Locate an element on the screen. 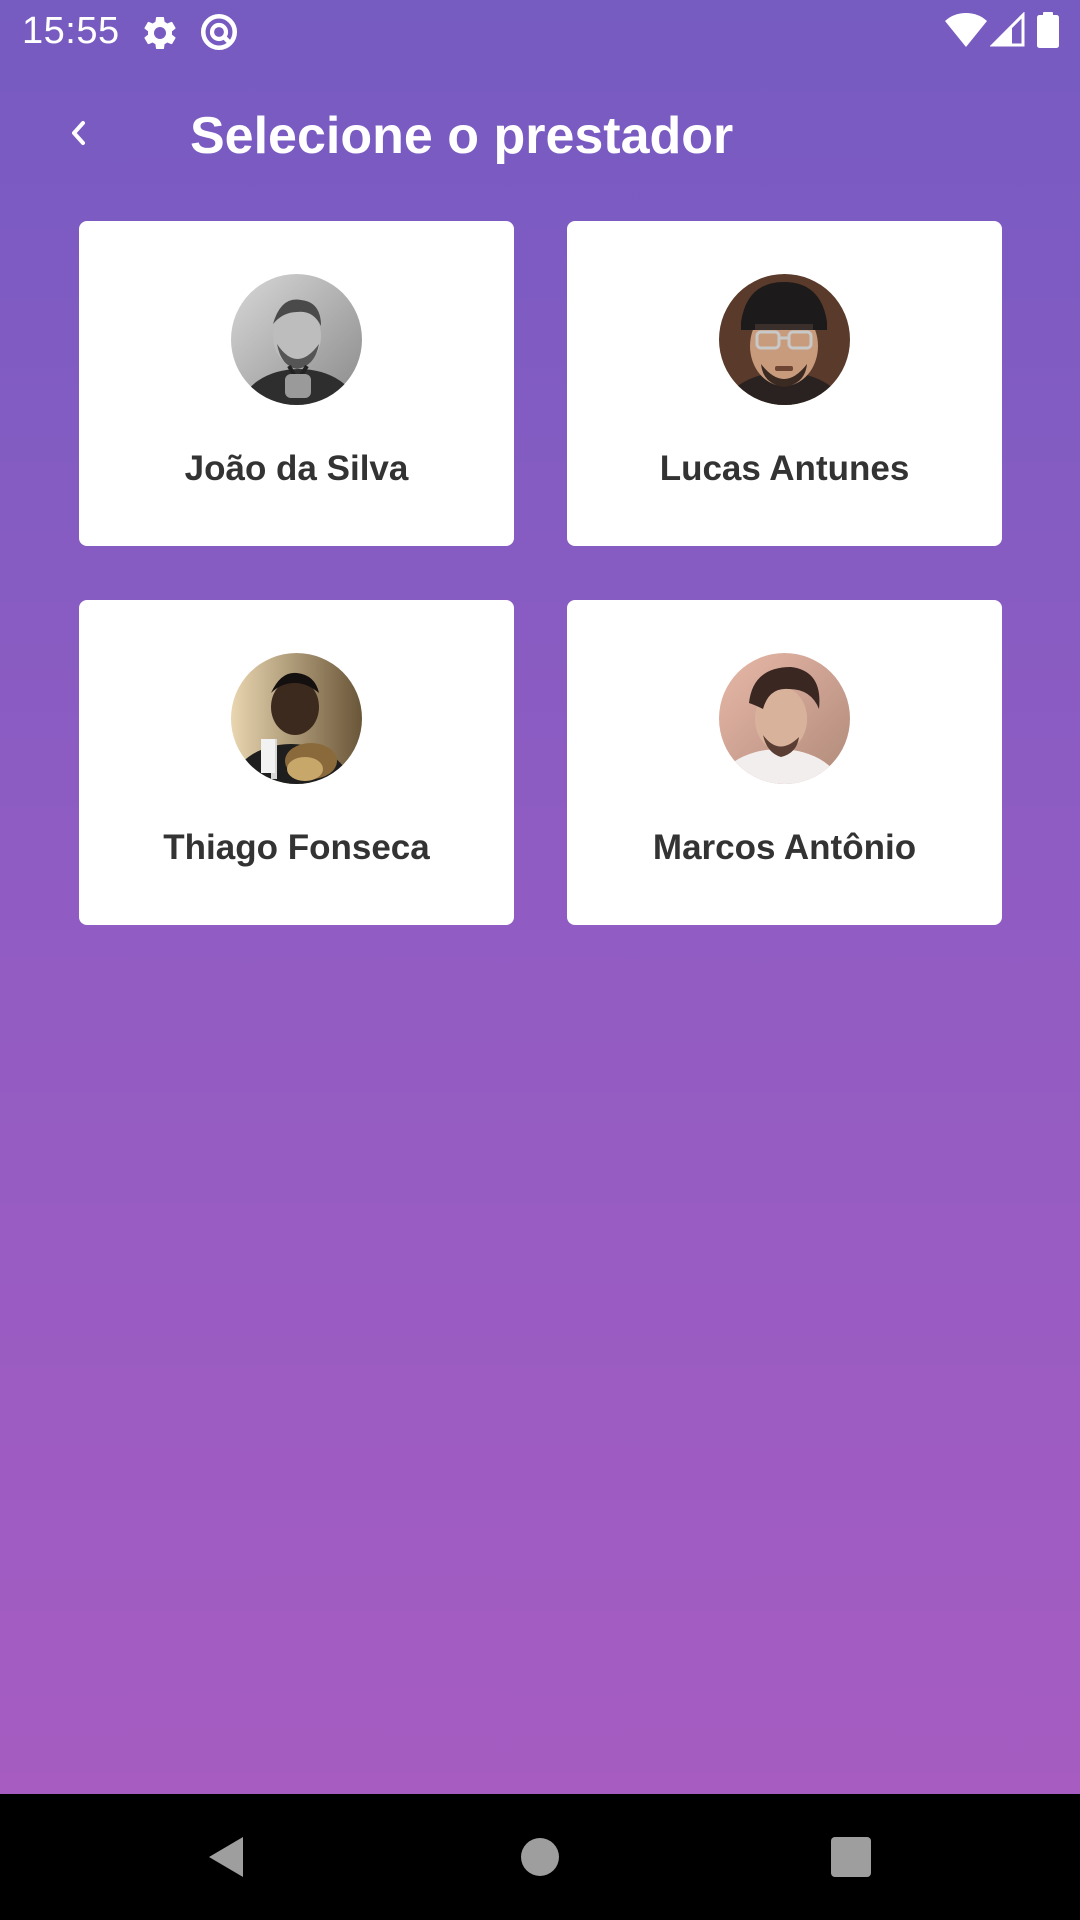 Image resolution: width=1080 pixels, height=1920 pixels. do-not-disturb-icon is located at coordinates (219, 32).